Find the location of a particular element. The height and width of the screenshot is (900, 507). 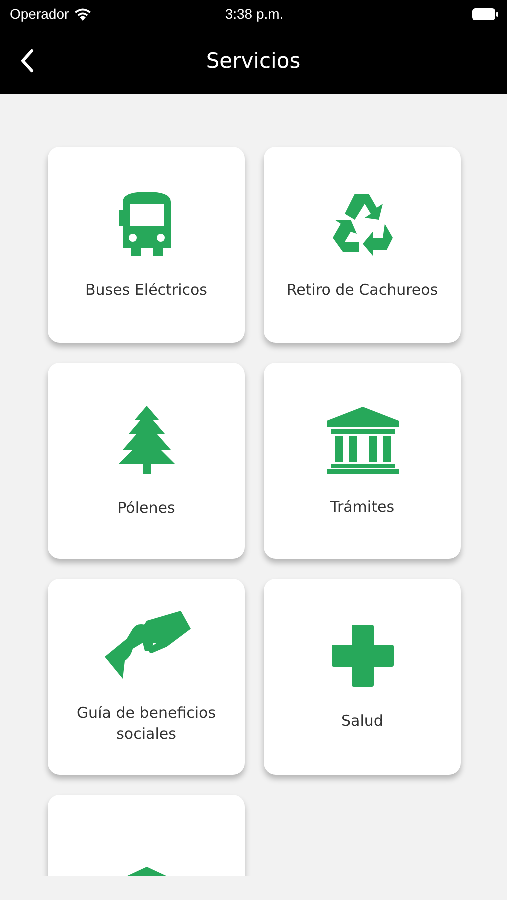

service-label: Salud is located at coordinates (362, 721).